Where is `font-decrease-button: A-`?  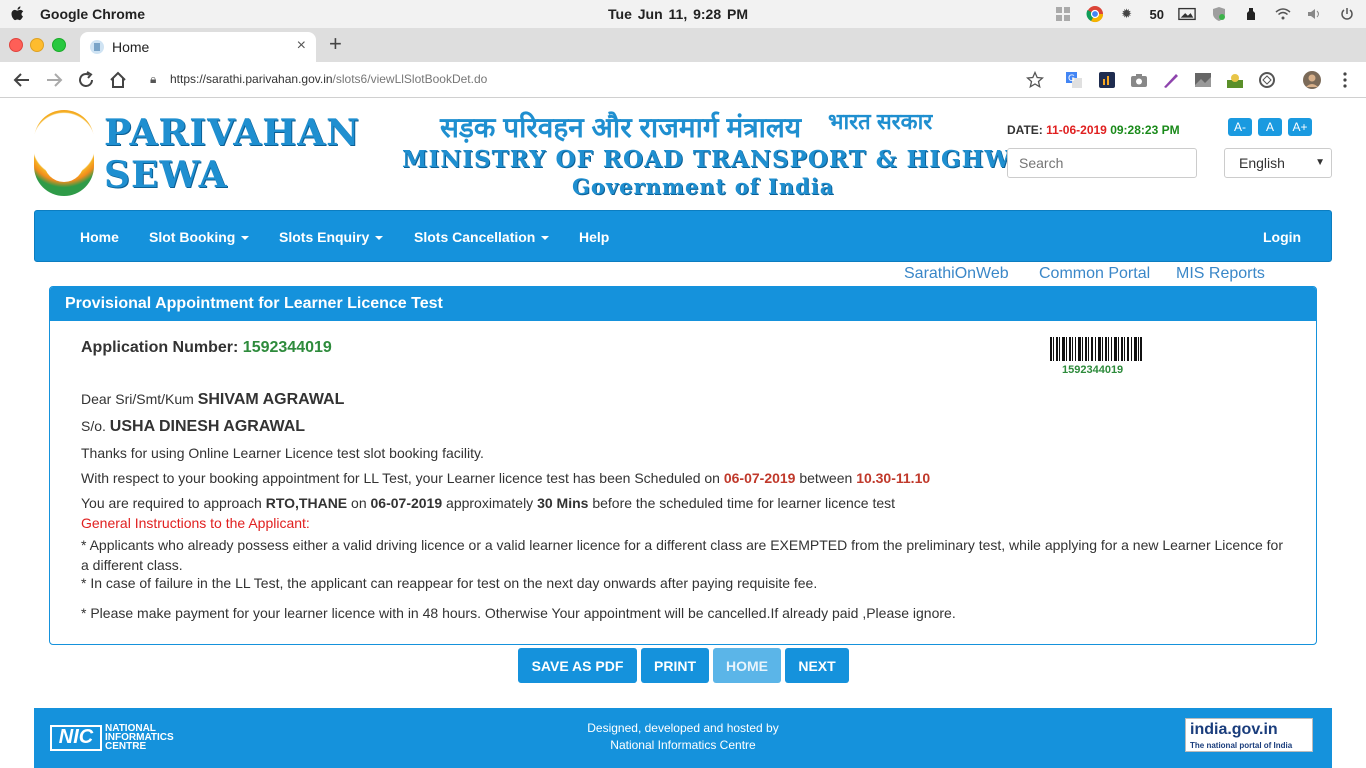
font-decrease-button: A- is located at coordinates (1240, 127).